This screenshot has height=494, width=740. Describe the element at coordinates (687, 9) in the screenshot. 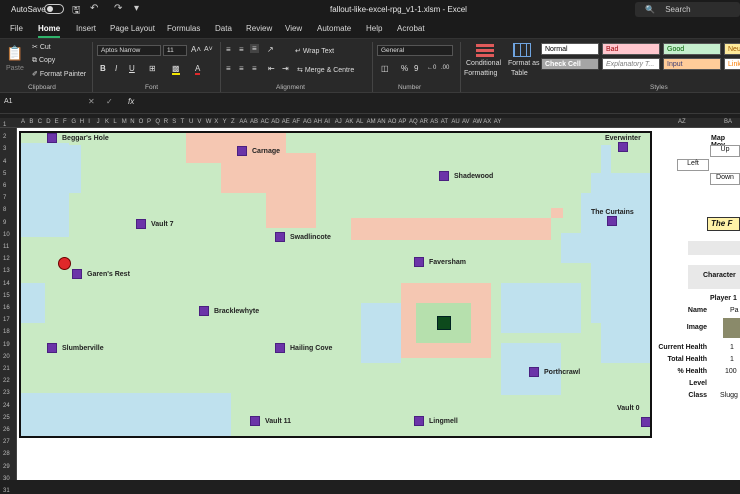

I see `search-box: 🔍 Search` at that location.